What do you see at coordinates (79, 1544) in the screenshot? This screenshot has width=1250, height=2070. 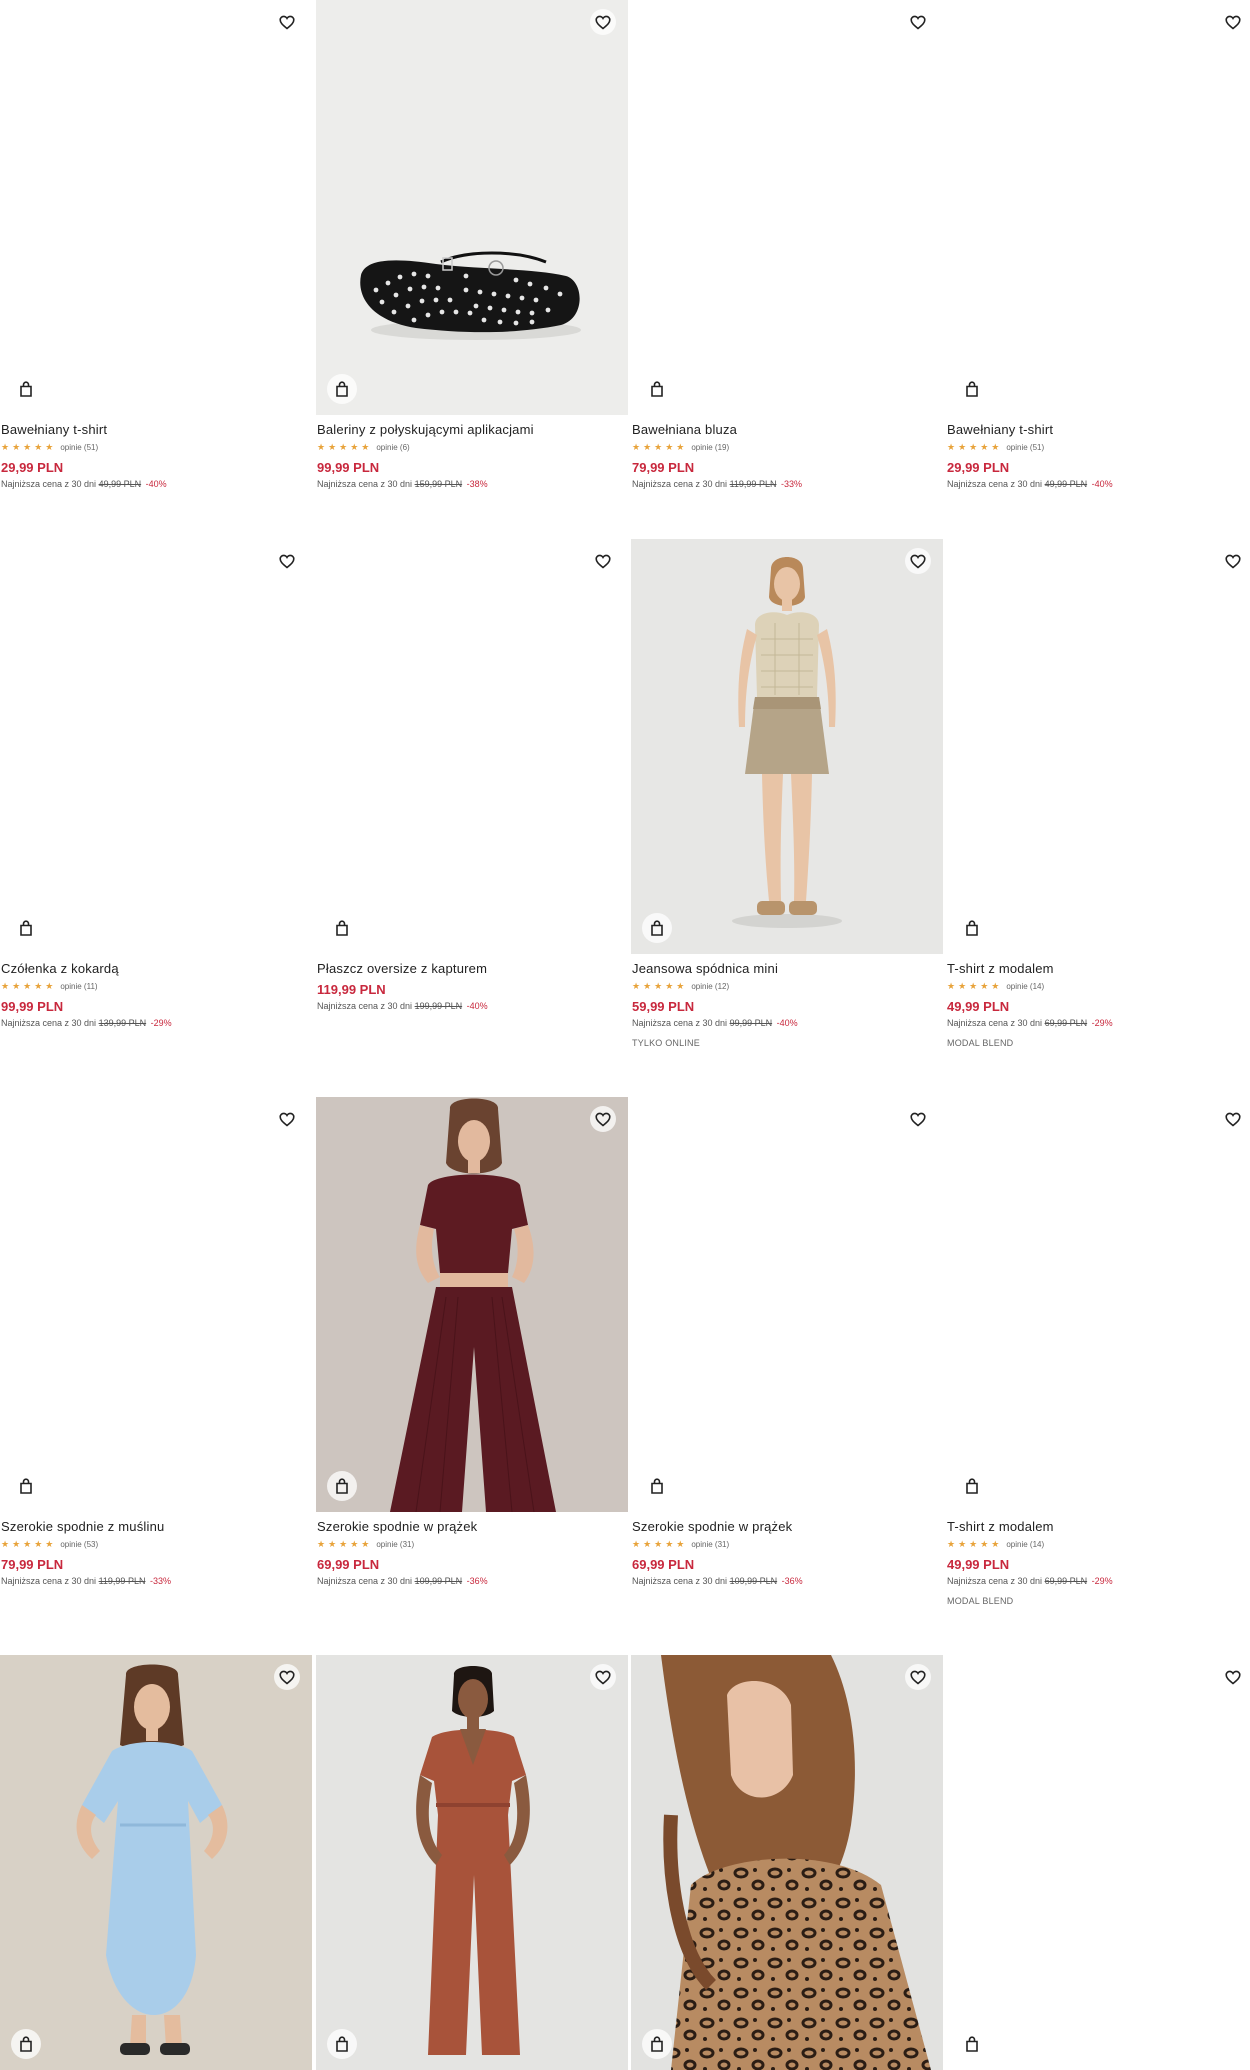 I see `reviews-count: opinie (53)` at bounding box center [79, 1544].